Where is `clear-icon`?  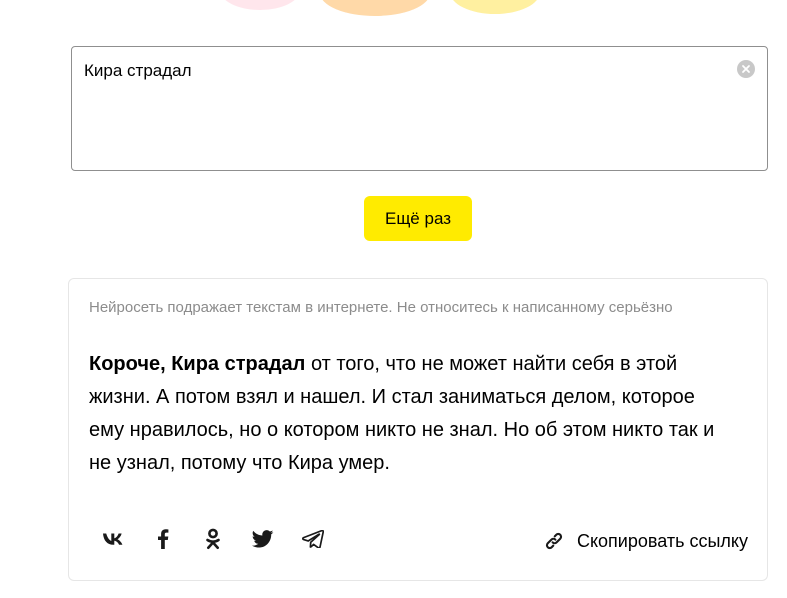
clear-icon is located at coordinates (746, 69).